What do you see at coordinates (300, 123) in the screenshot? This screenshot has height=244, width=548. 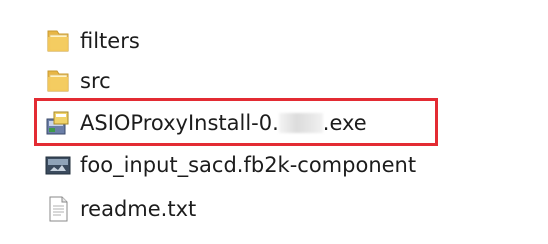 I see `redacted-version` at bounding box center [300, 123].